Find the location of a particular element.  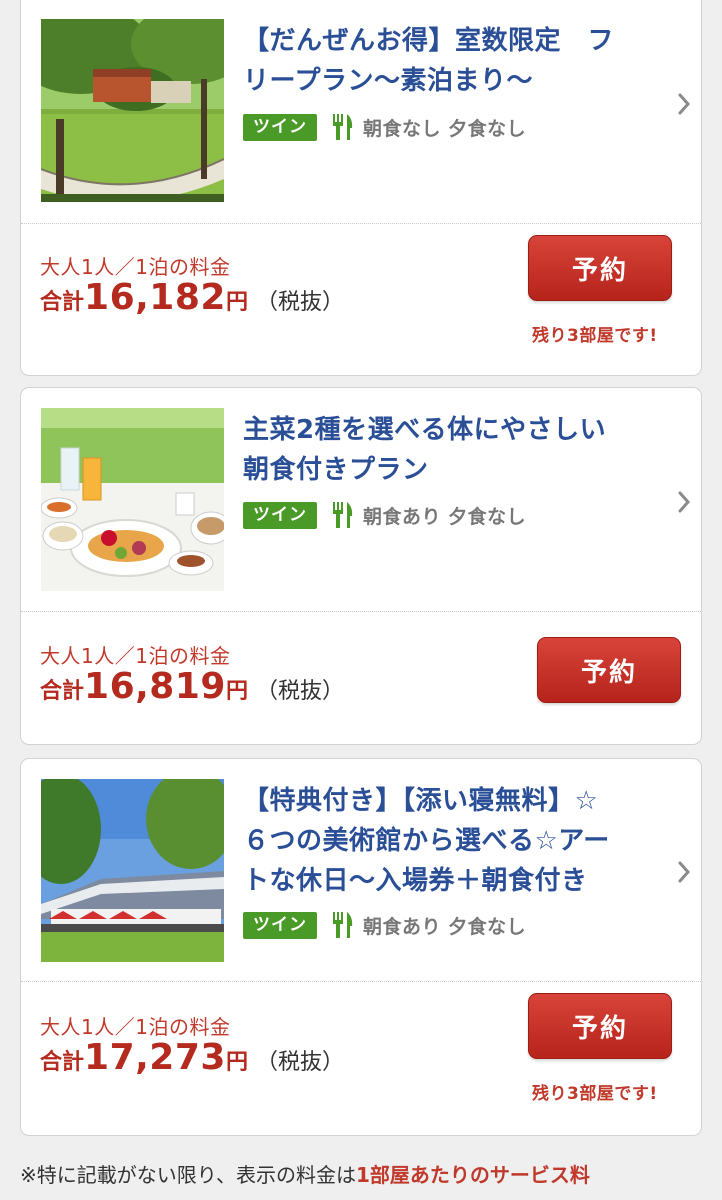

photo-museum-terrace is located at coordinates (132, 870).